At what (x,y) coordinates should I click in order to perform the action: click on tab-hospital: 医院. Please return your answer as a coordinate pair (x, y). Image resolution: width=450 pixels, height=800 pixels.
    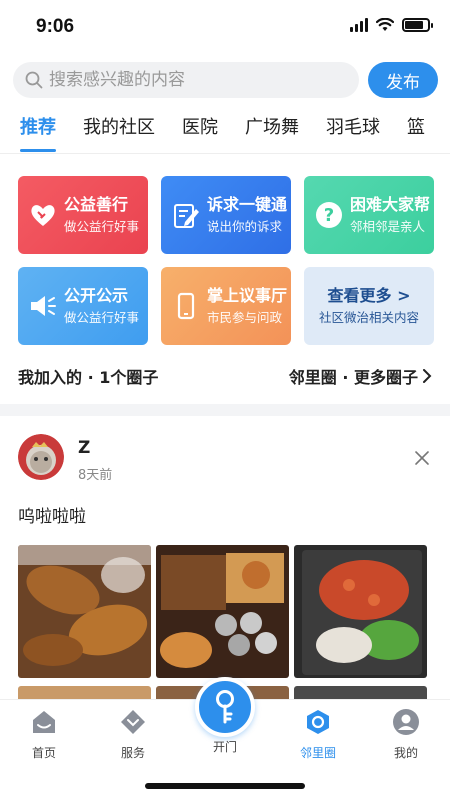
    Looking at the image, I should click on (200, 131).